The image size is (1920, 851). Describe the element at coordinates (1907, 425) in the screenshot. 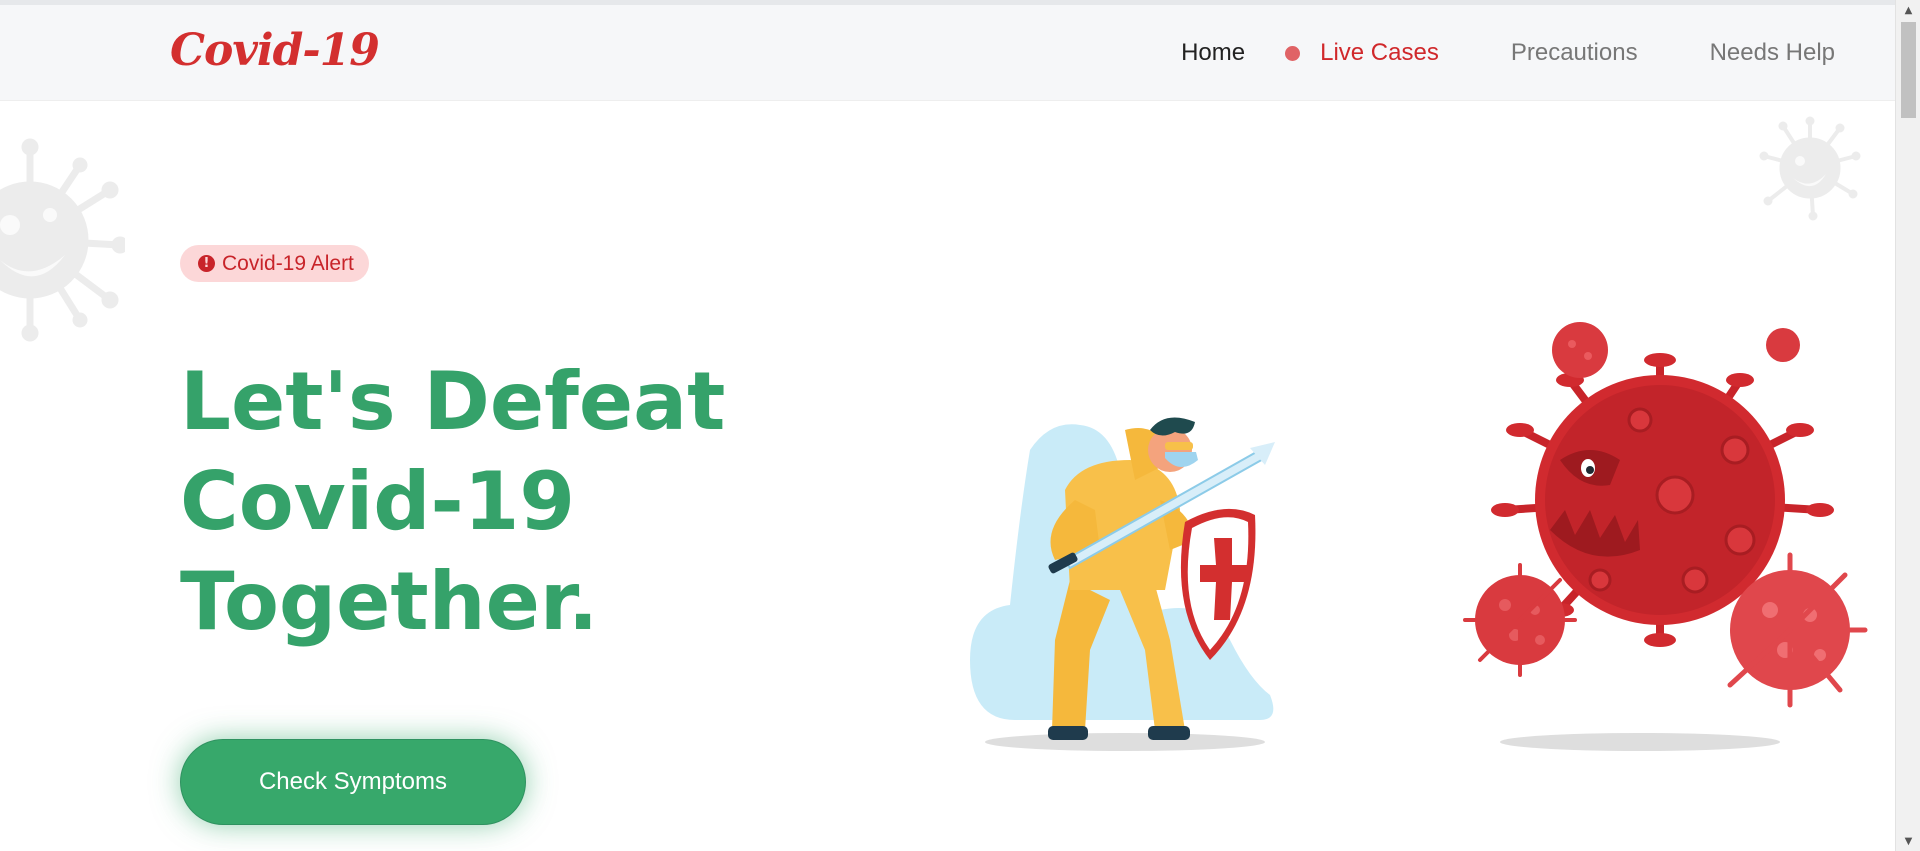

I see `scrollbar: ▲ ▼` at that location.